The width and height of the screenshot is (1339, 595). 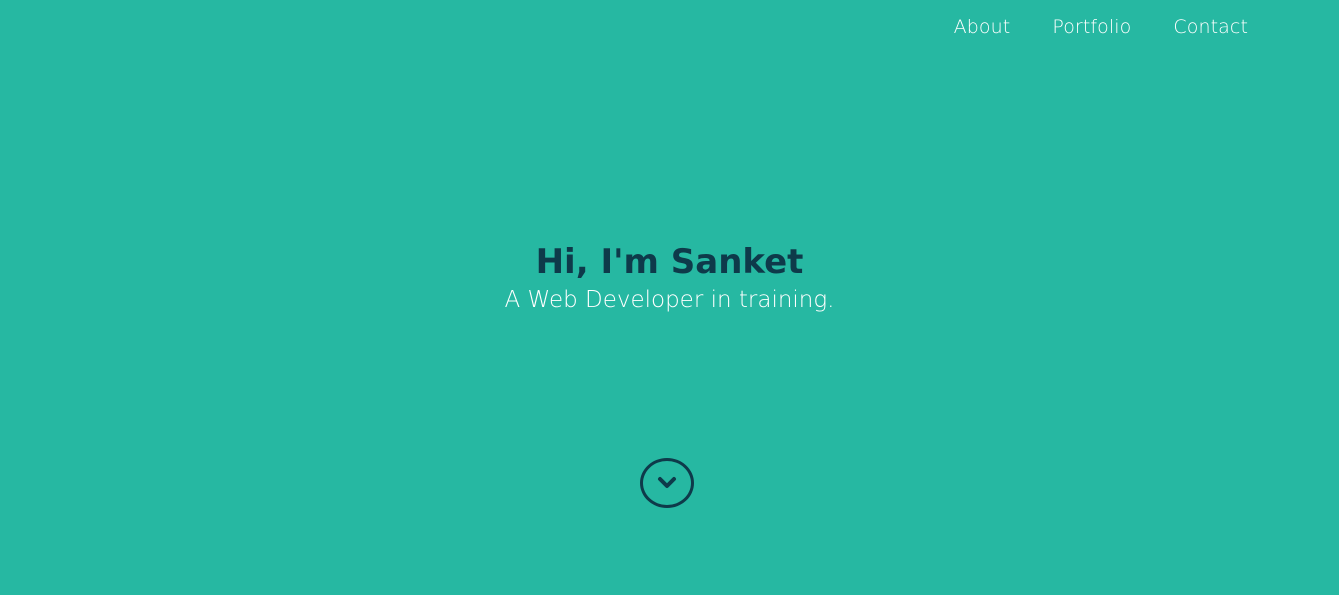 What do you see at coordinates (1210, 27) in the screenshot?
I see `nav-link-contact: Contact` at bounding box center [1210, 27].